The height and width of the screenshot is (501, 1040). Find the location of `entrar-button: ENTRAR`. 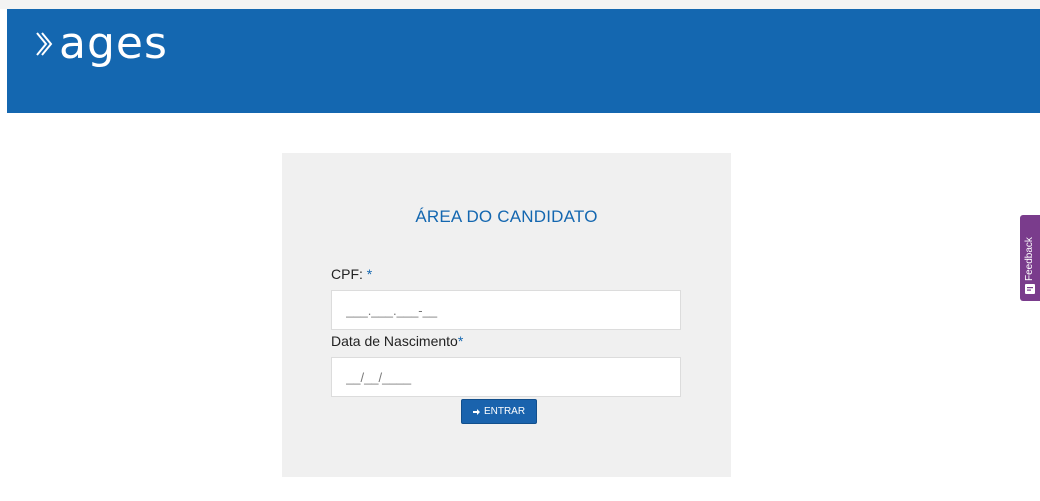

entrar-button: ENTRAR is located at coordinates (499, 411).